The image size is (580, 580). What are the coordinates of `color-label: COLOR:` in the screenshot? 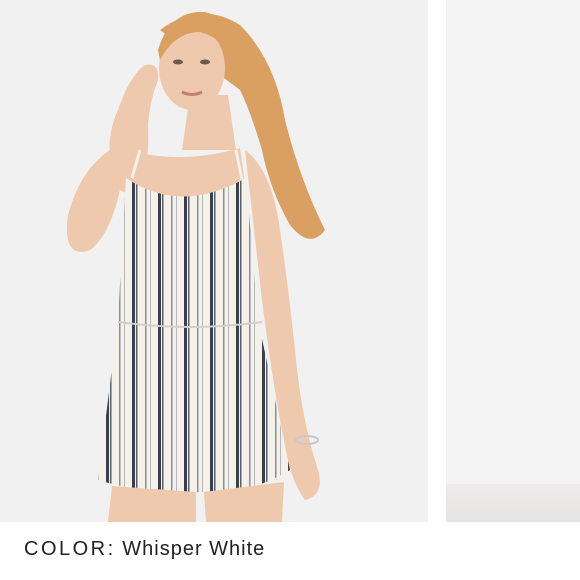 It's located at (70, 549).